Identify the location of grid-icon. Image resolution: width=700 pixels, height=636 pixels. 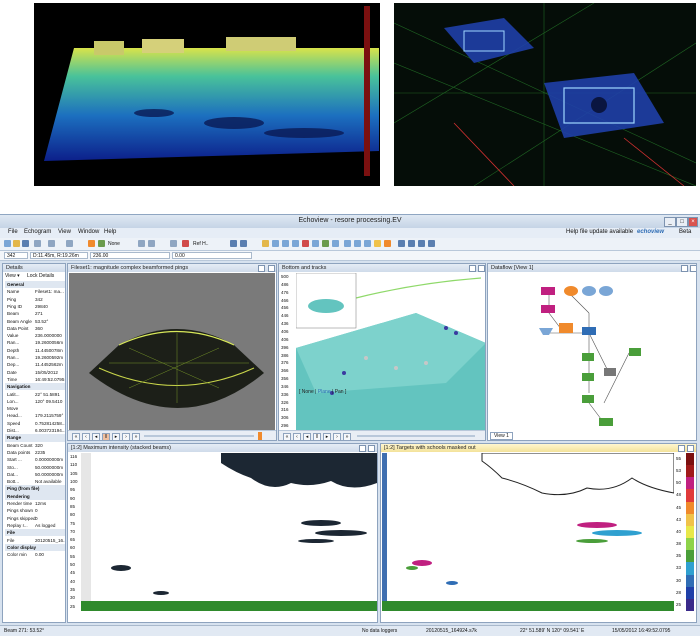
(233, 243).